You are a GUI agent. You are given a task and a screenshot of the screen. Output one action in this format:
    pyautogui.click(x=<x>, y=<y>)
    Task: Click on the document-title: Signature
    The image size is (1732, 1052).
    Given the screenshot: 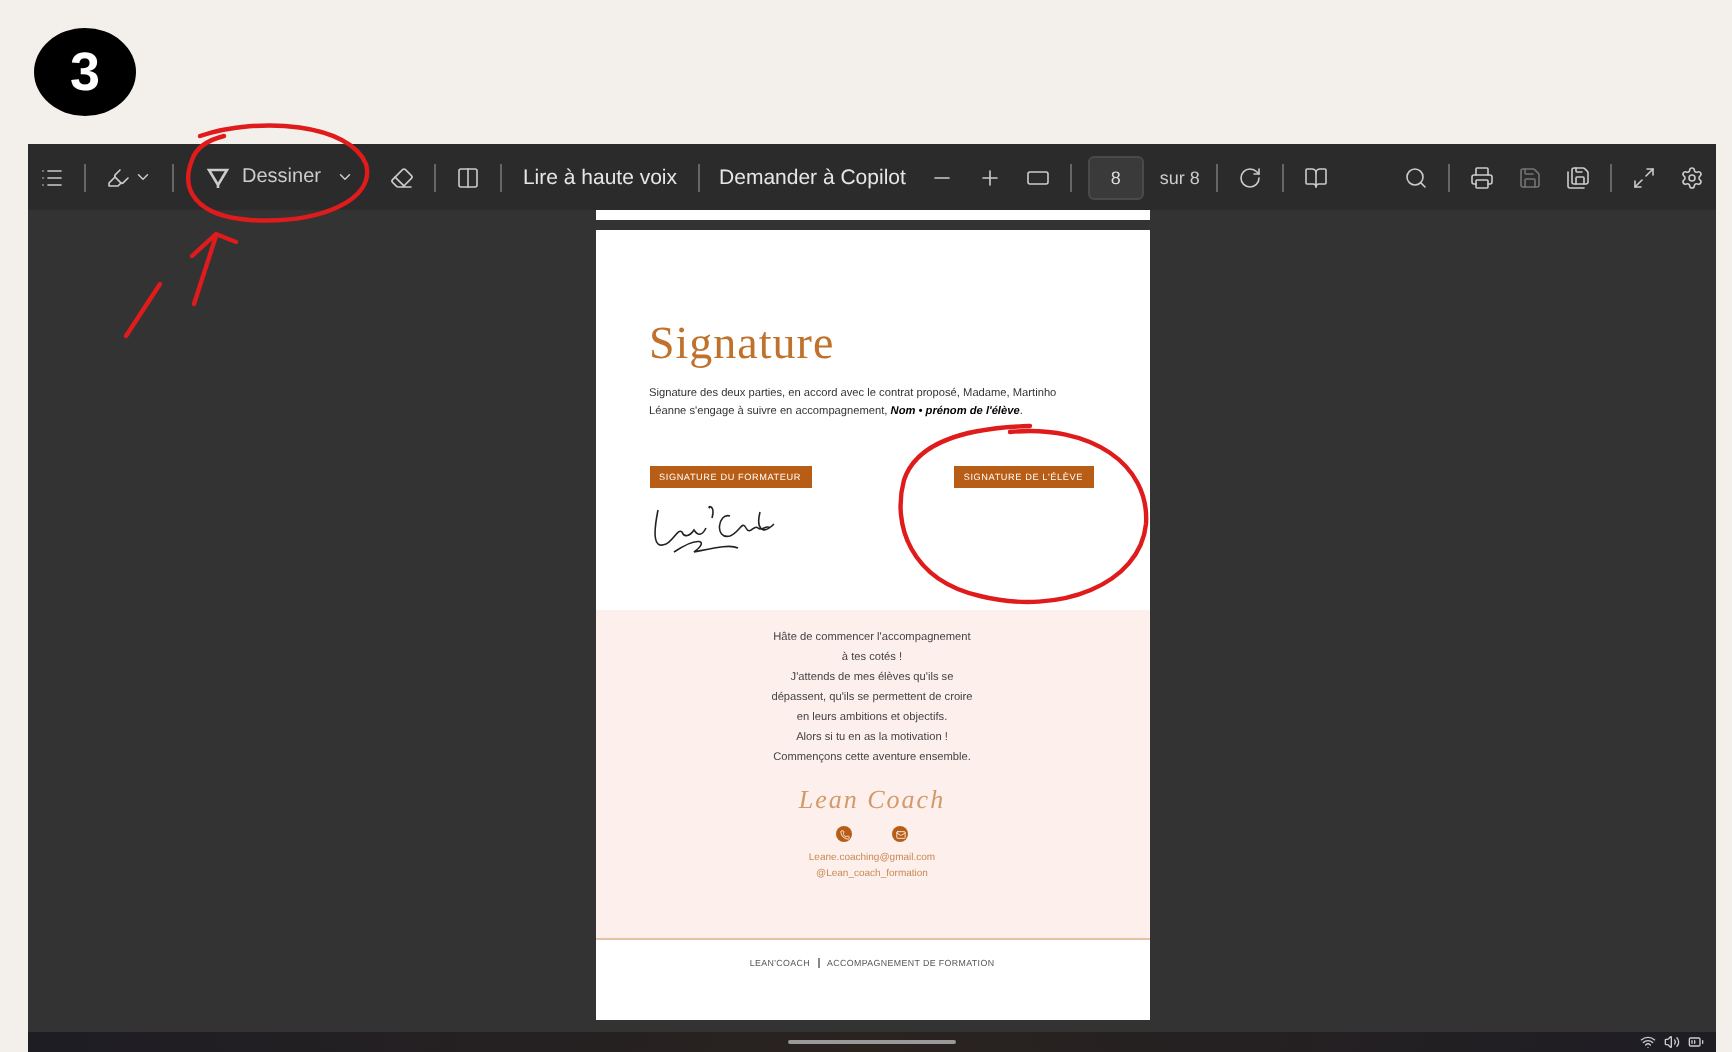 What is the action you would take?
    pyautogui.click(x=743, y=344)
    